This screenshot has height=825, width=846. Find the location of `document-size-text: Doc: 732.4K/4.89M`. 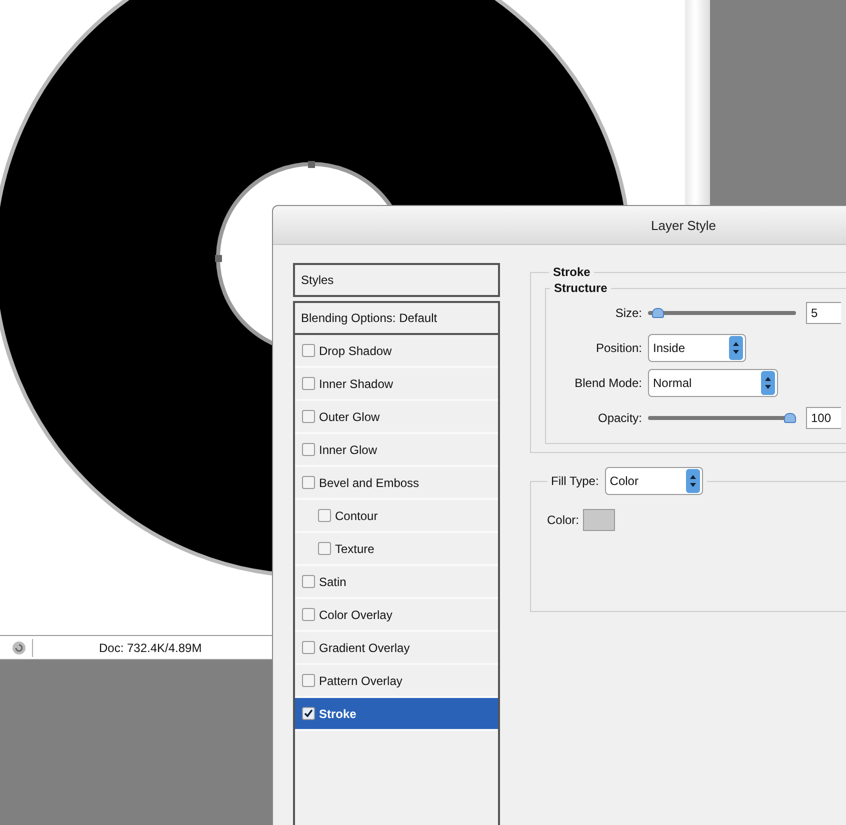

document-size-text: Doc: 732.4K/4.89M is located at coordinates (150, 647).